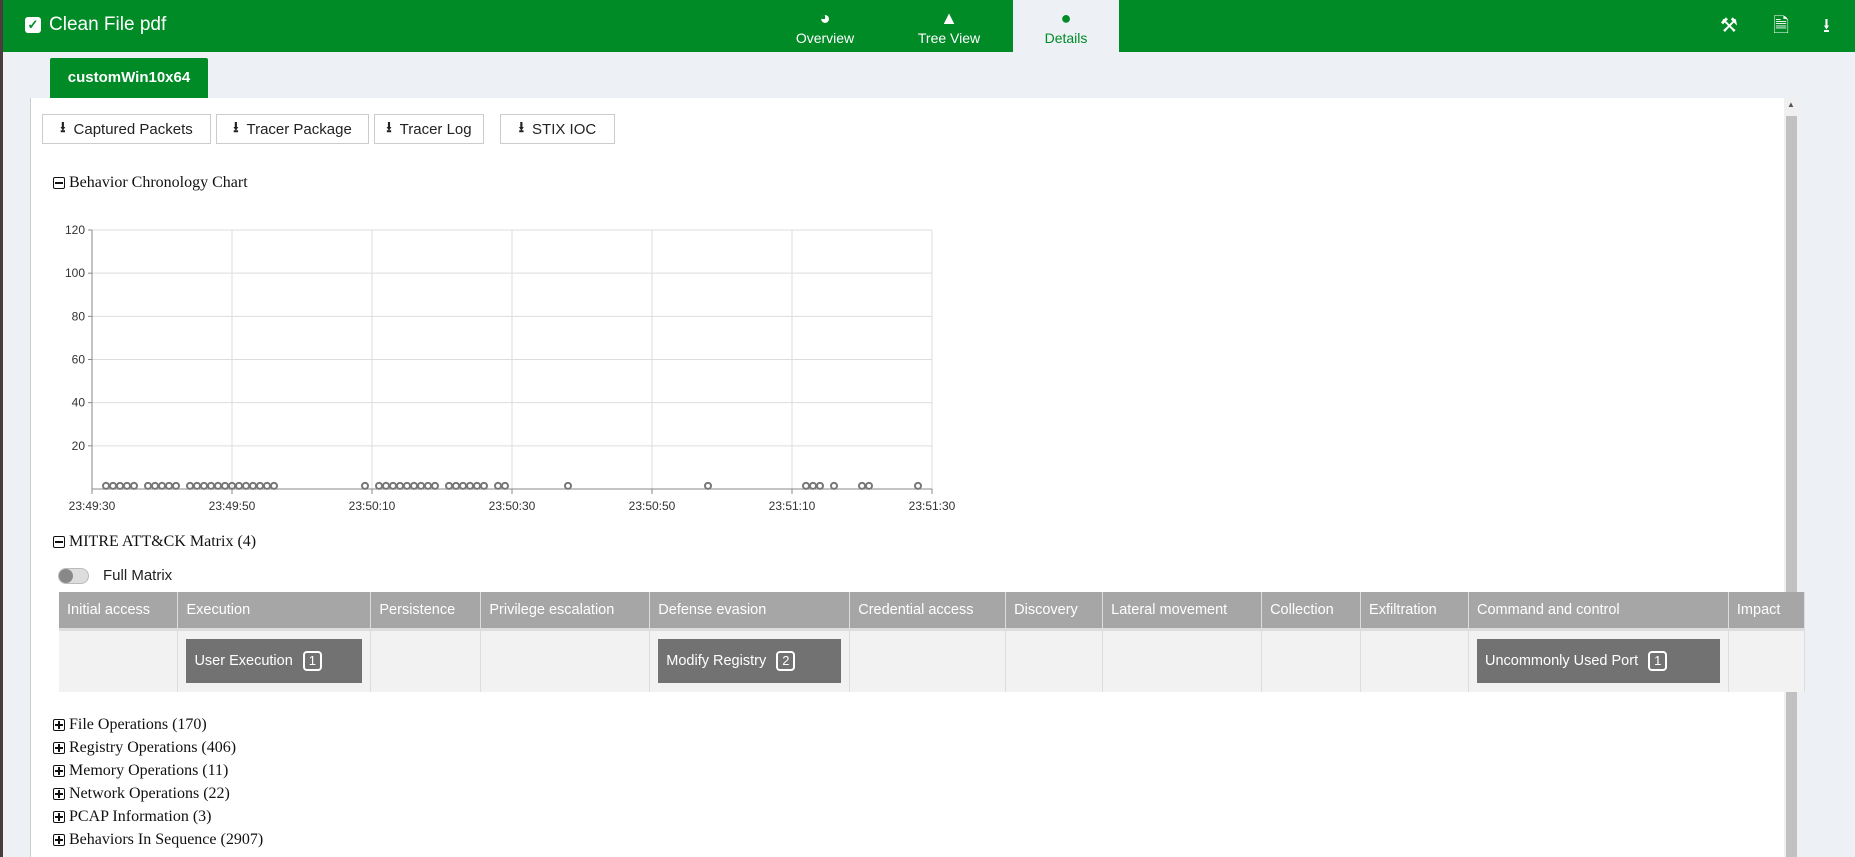 Image resolution: width=1855 pixels, height=857 pixels. I want to click on section-toggle: Registry Operations (406), so click(144, 748).